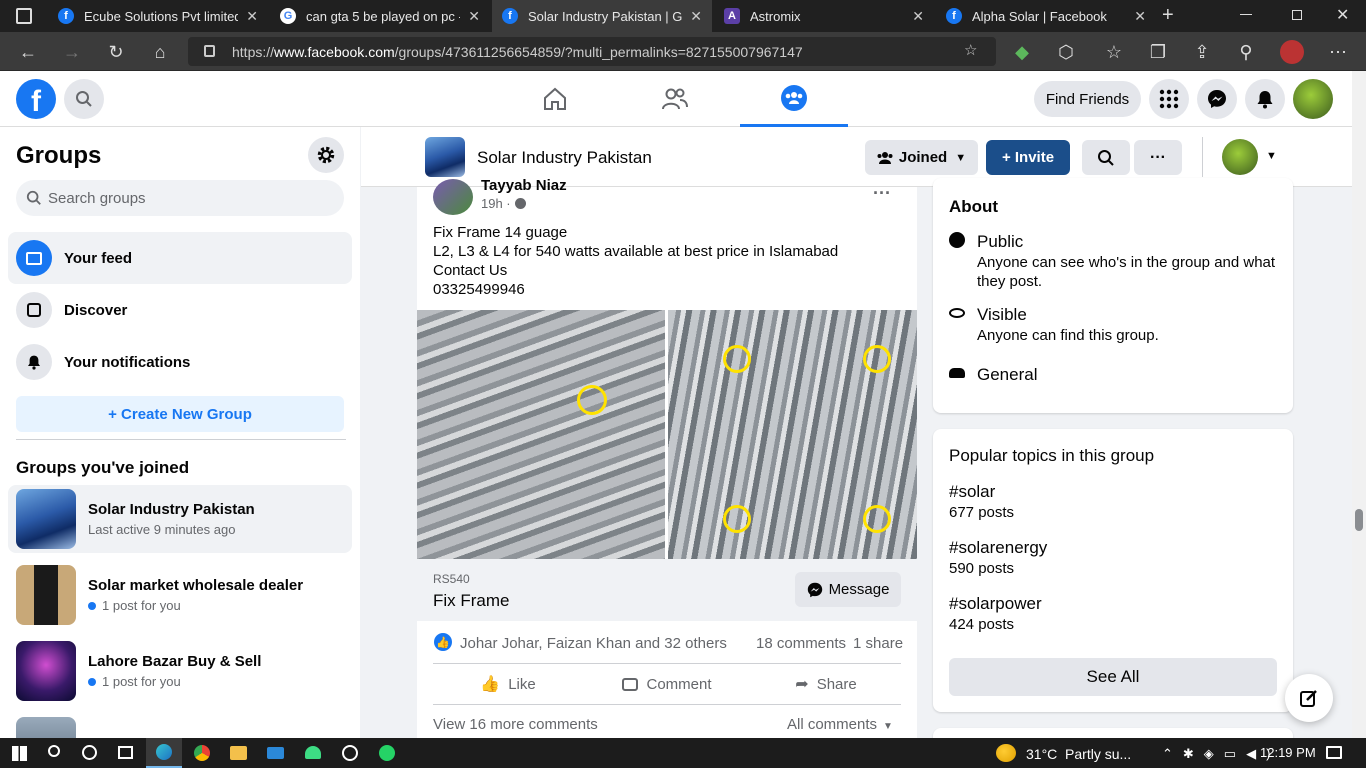 The height and width of the screenshot is (768, 1366). I want to click on favorites-icon: ☆, so click(1114, 52).